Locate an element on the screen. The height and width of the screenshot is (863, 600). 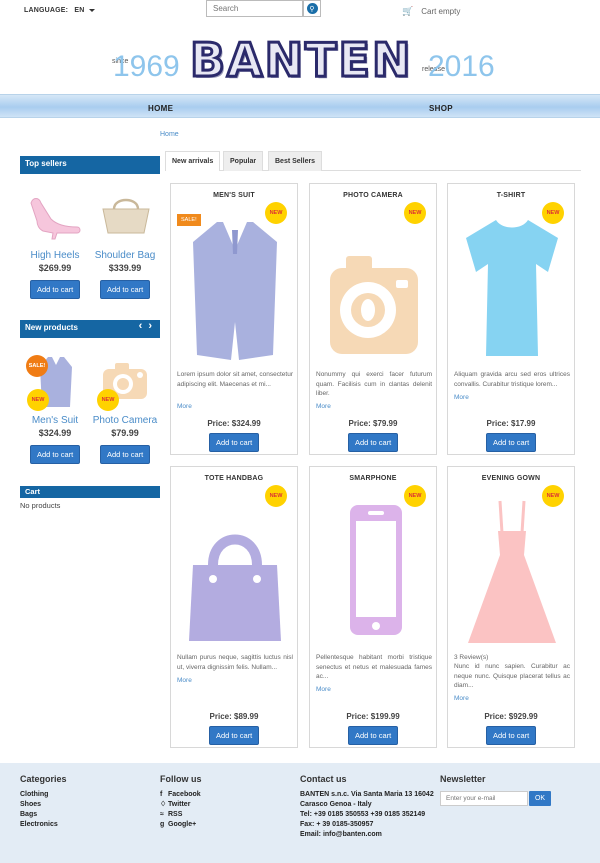
search-input is located at coordinates (254, 8).